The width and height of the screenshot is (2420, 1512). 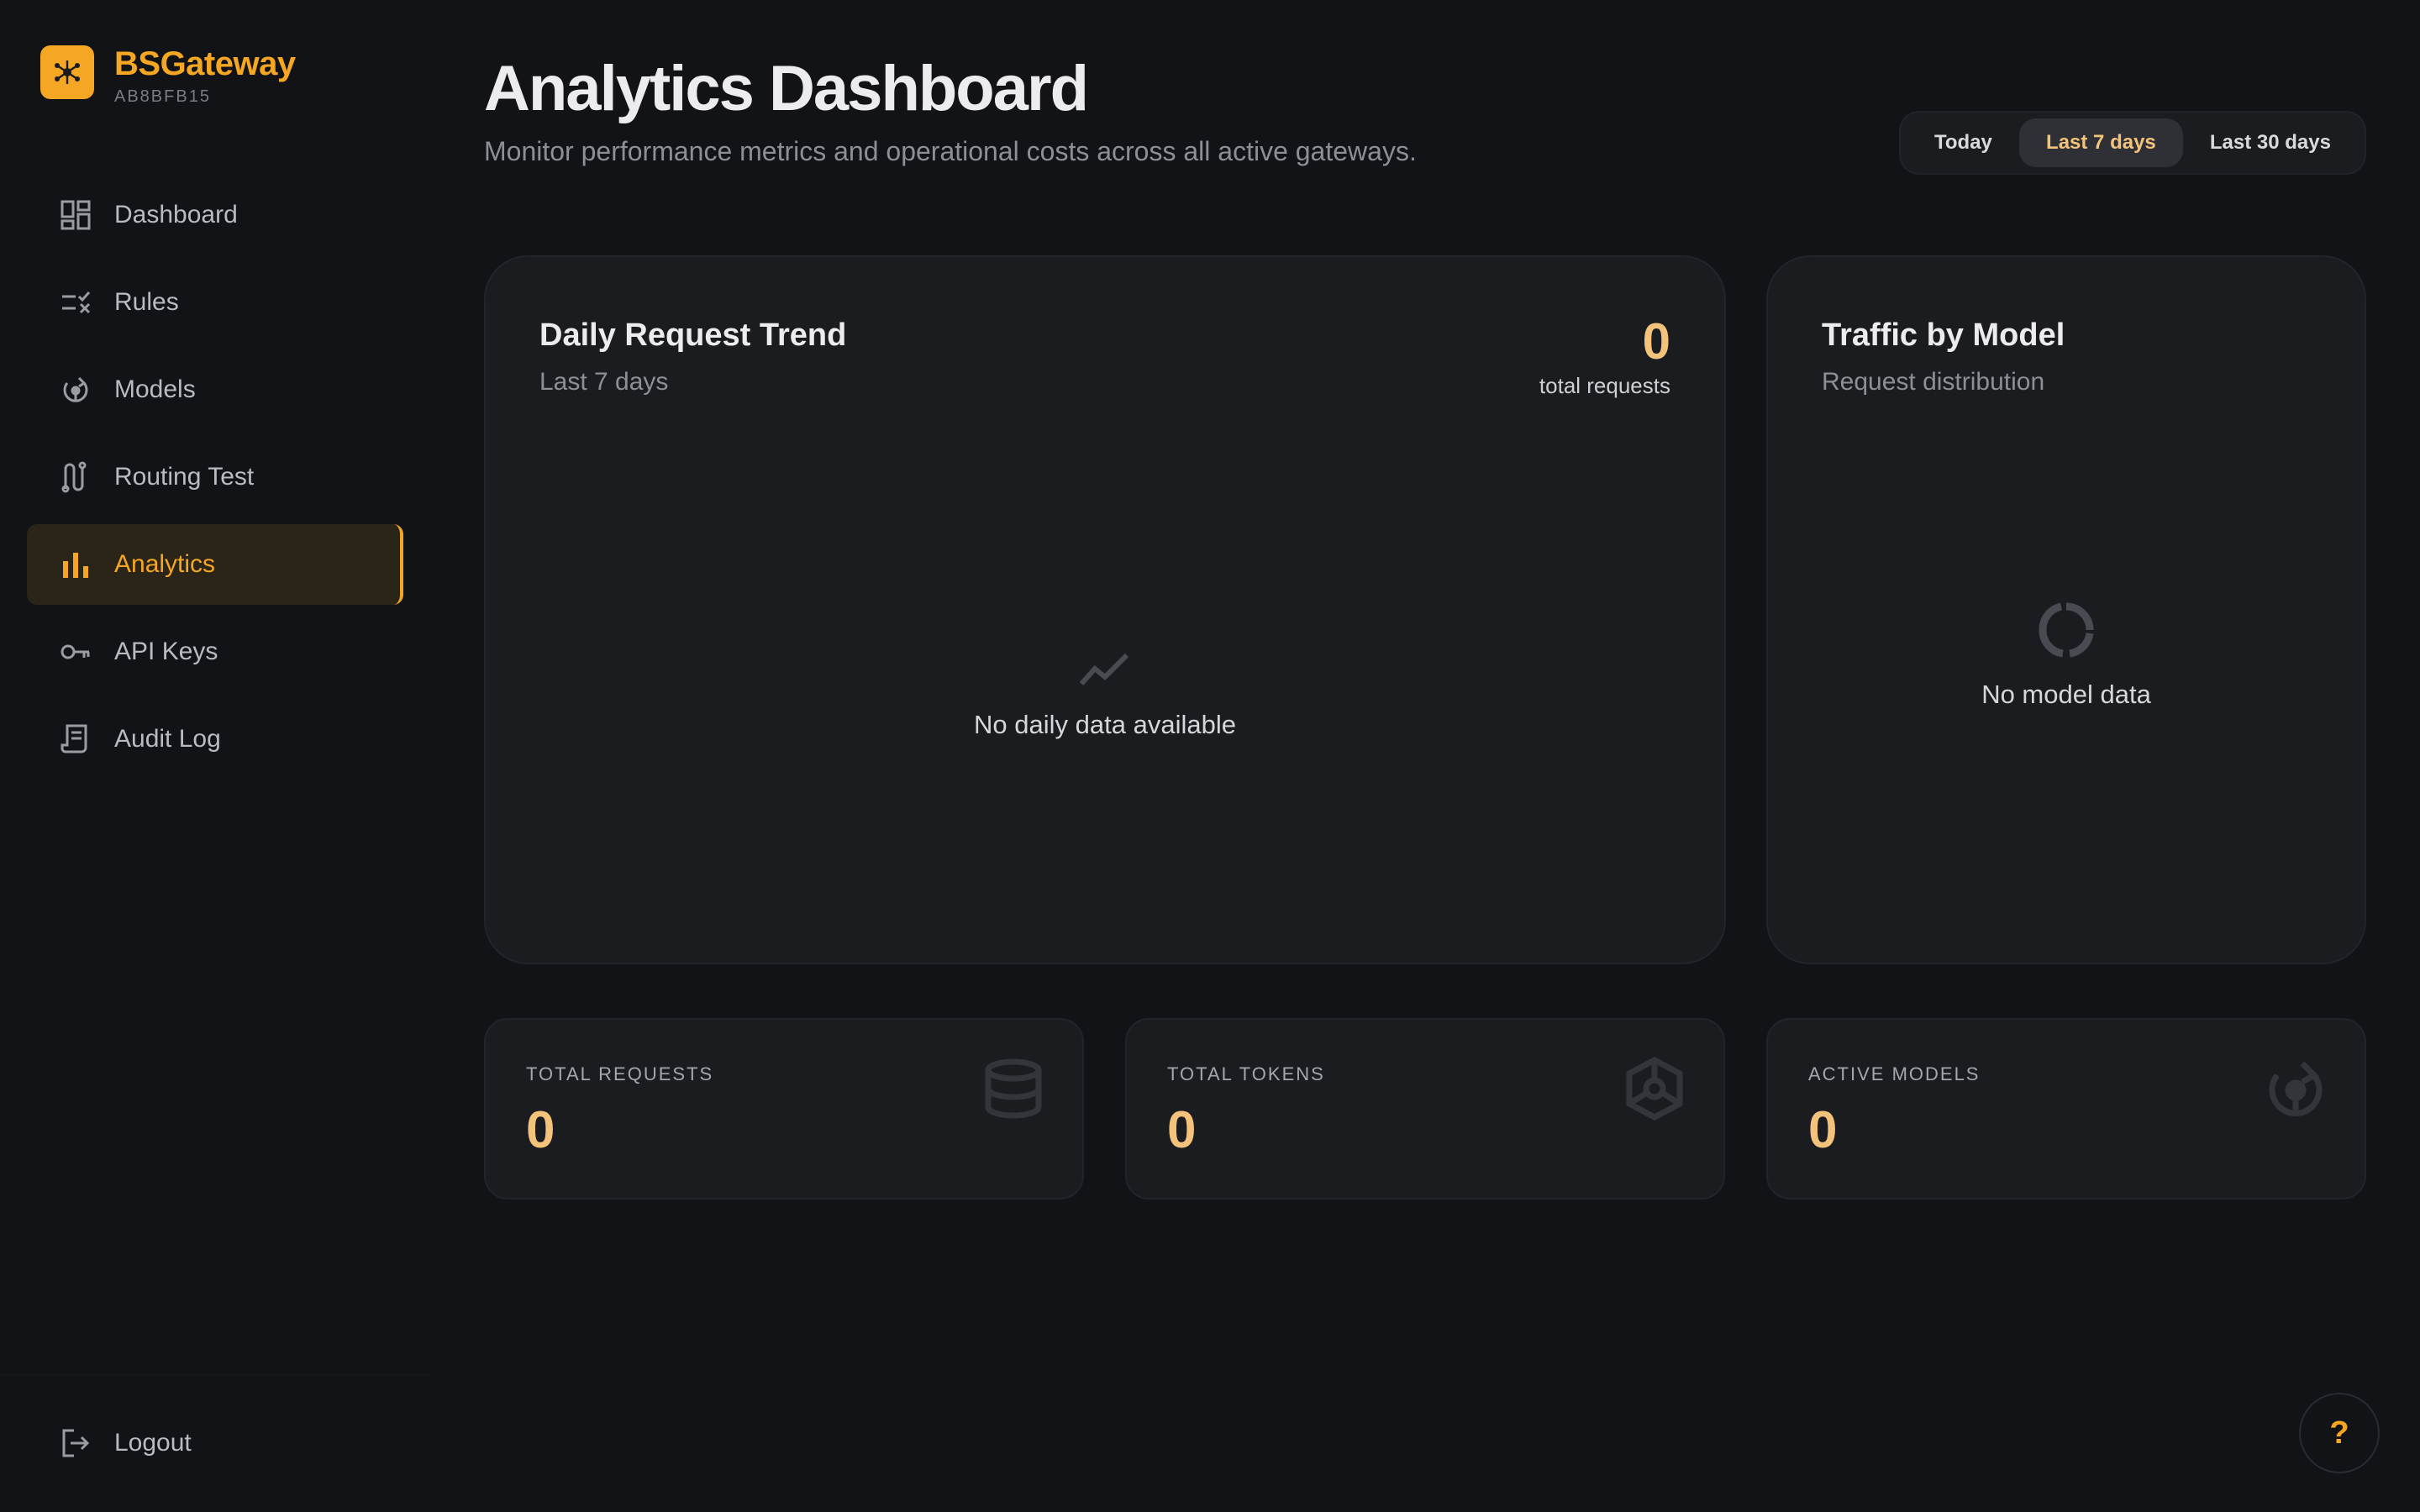 I want to click on card-title: Traffic by Model, so click(x=1943, y=335).